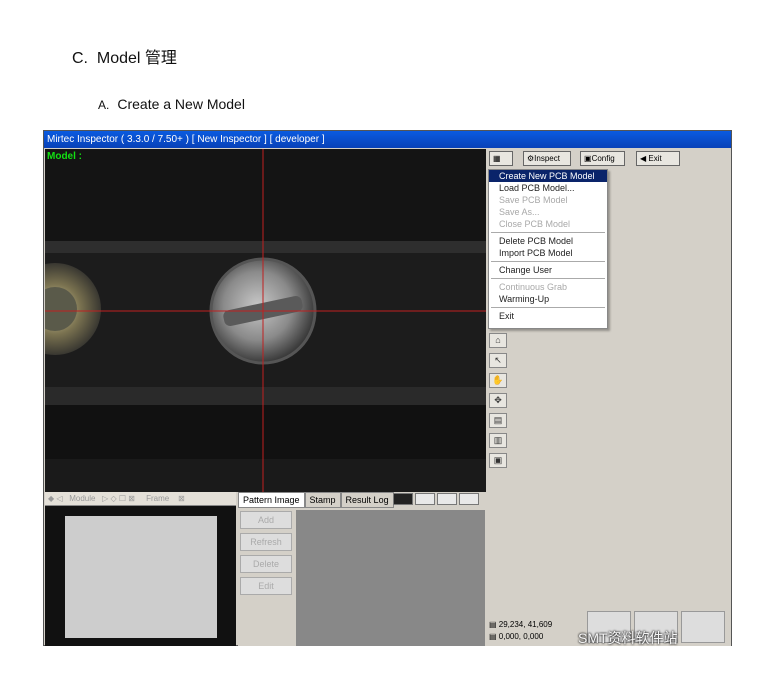  What do you see at coordinates (547, 158) in the screenshot?
I see `inspect-button: ⚙Inspect` at bounding box center [547, 158].